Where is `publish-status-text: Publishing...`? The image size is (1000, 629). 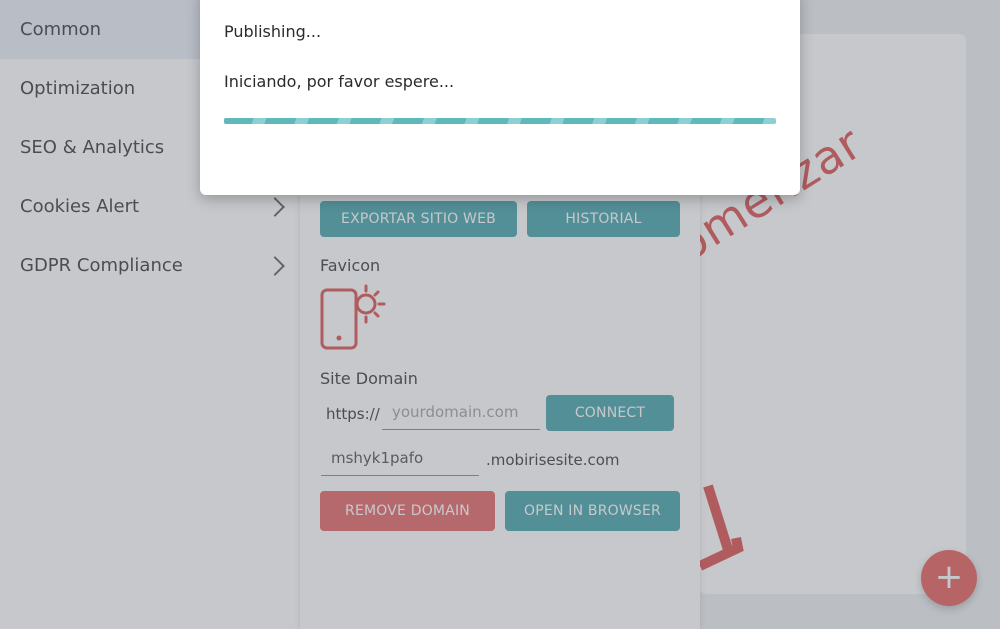 publish-status-text: Publishing... is located at coordinates (273, 31).